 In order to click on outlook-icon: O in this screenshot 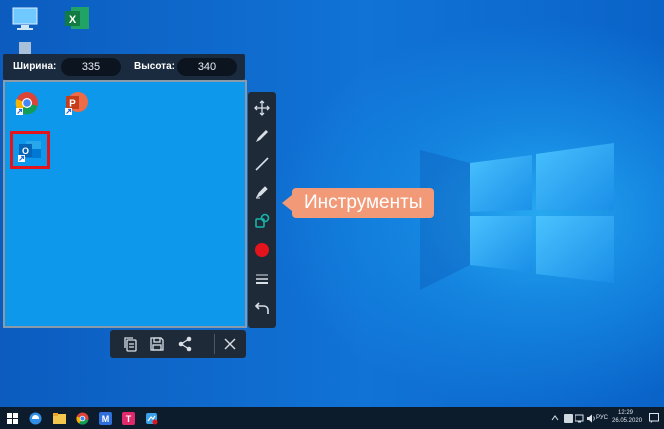, I will do `click(30, 150)`.